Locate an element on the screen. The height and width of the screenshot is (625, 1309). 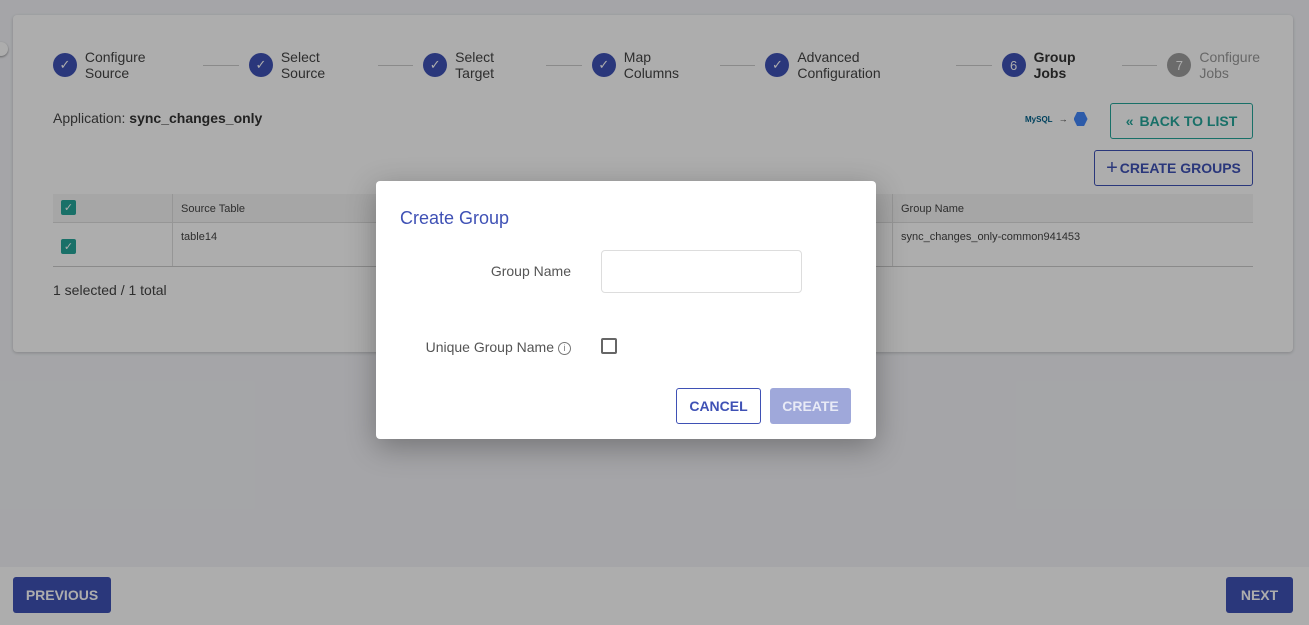
dialog-title: Create Group is located at coordinates (455, 218).